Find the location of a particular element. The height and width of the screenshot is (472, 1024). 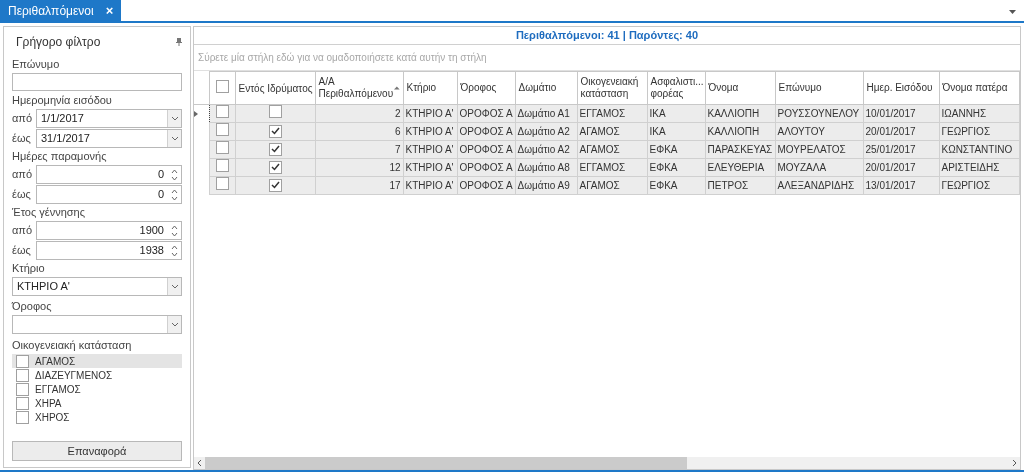

checklist-item: ΧΗΡΑ is located at coordinates (97, 403).